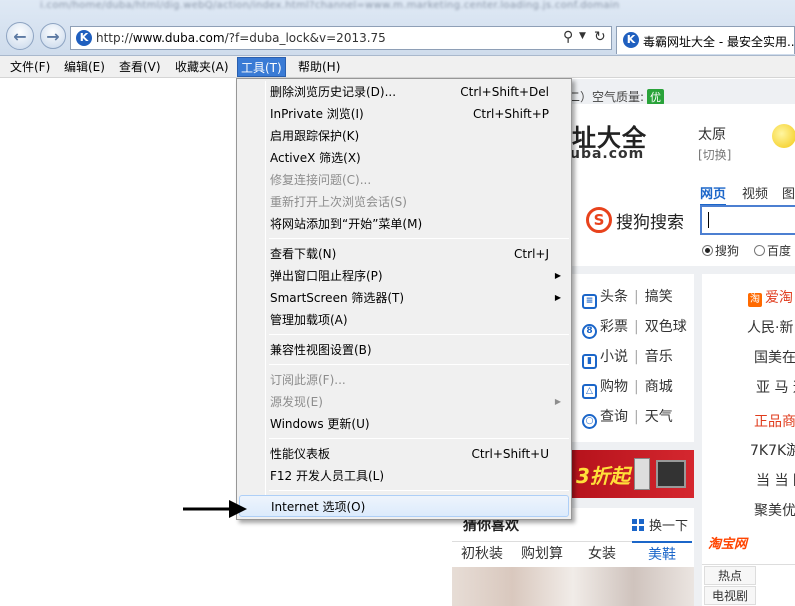 The width and height of the screenshot is (795, 606). What do you see at coordinates (779, 251) in the screenshot?
I see `engine-label: 百度` at bounding box center [779, 251].